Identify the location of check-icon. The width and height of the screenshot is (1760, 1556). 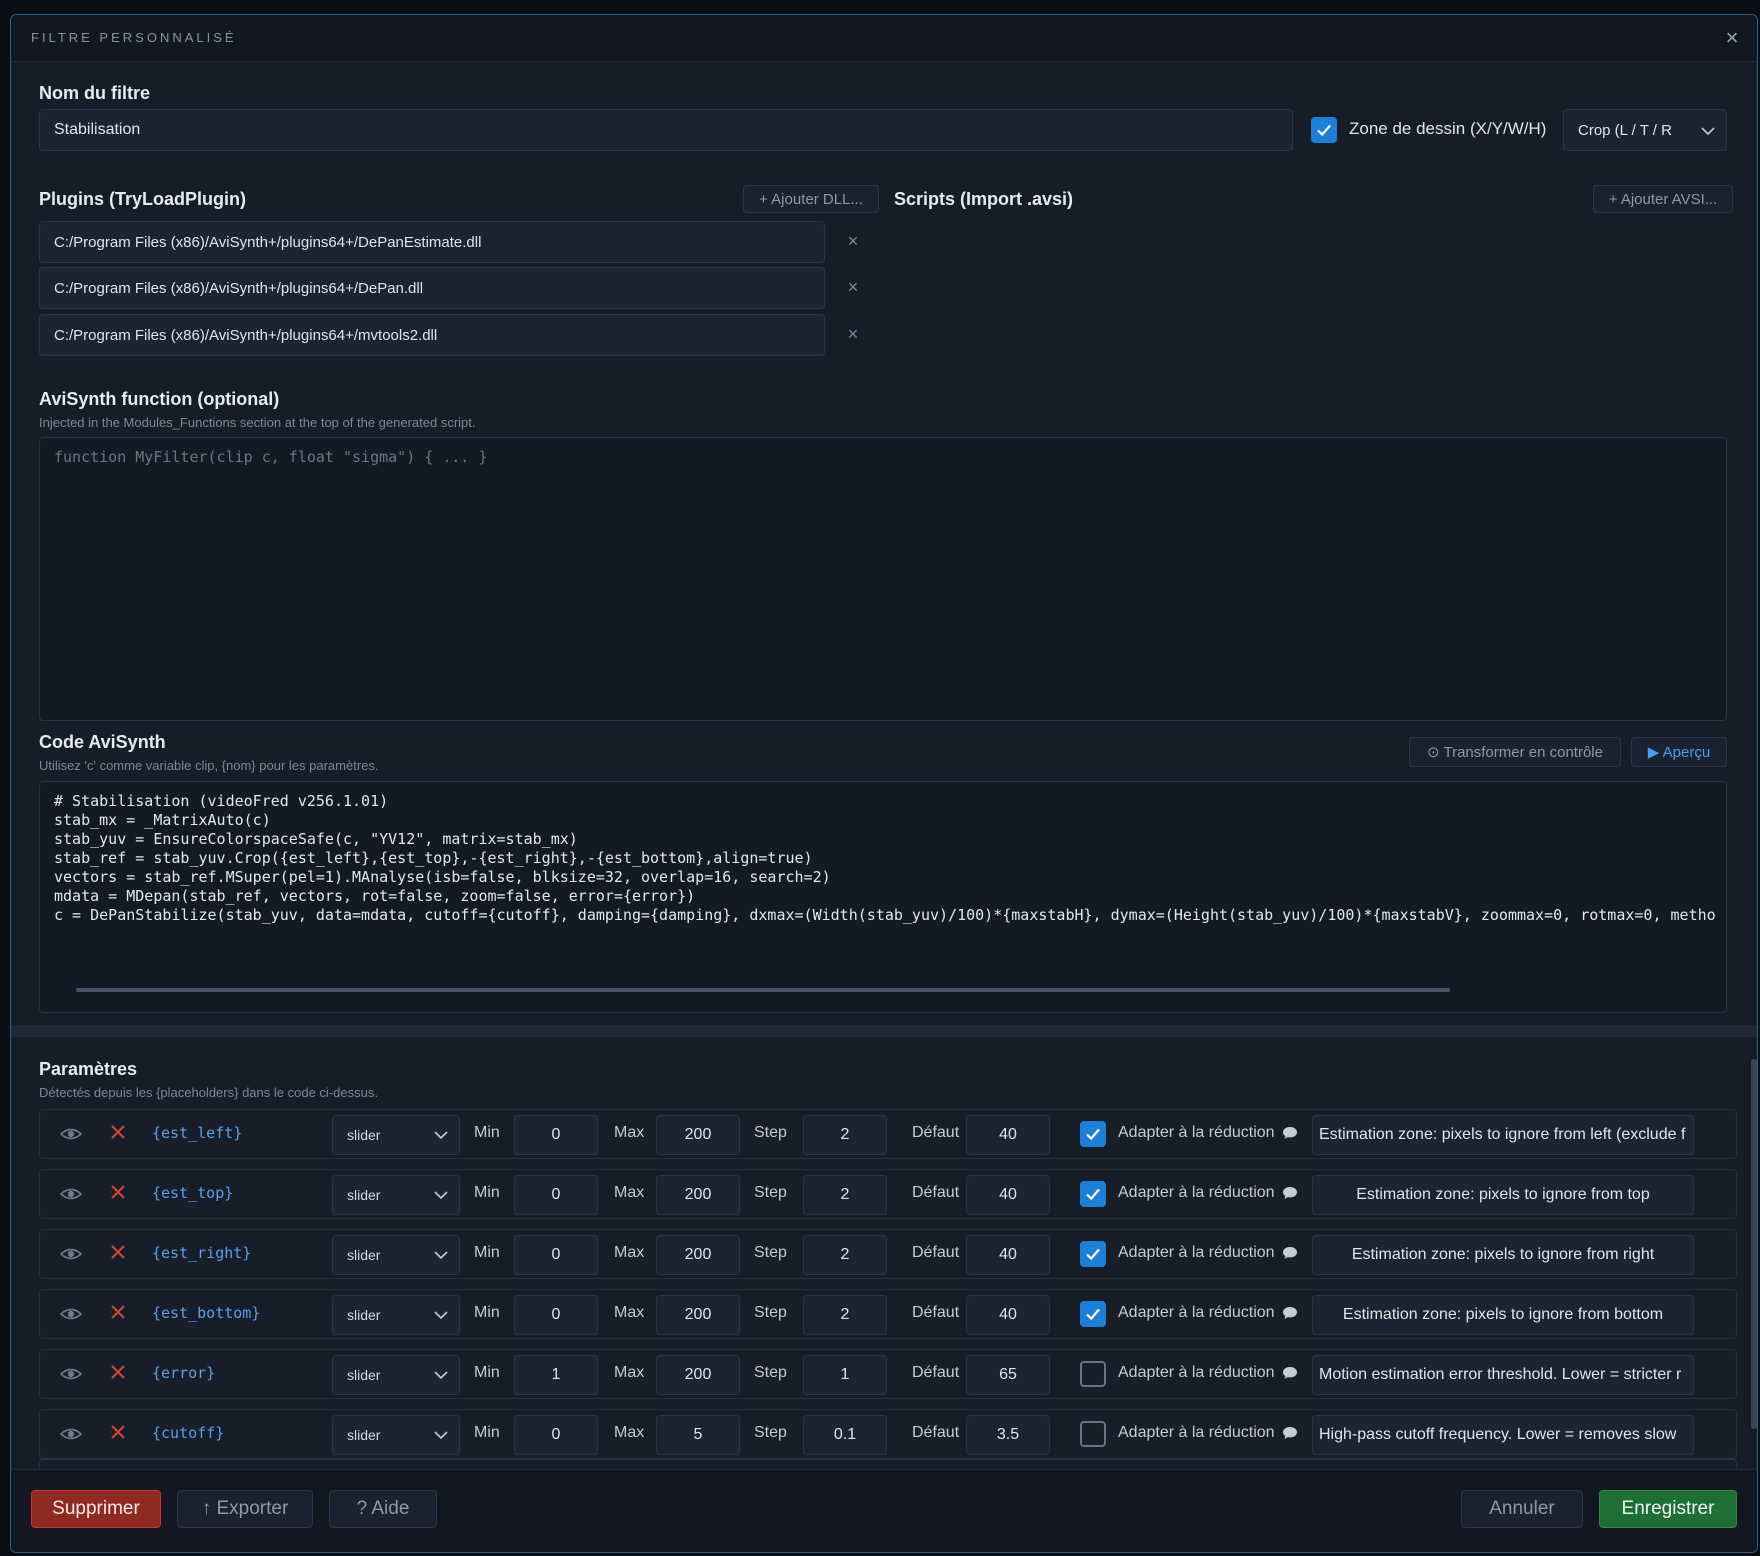
(1093, 1314).